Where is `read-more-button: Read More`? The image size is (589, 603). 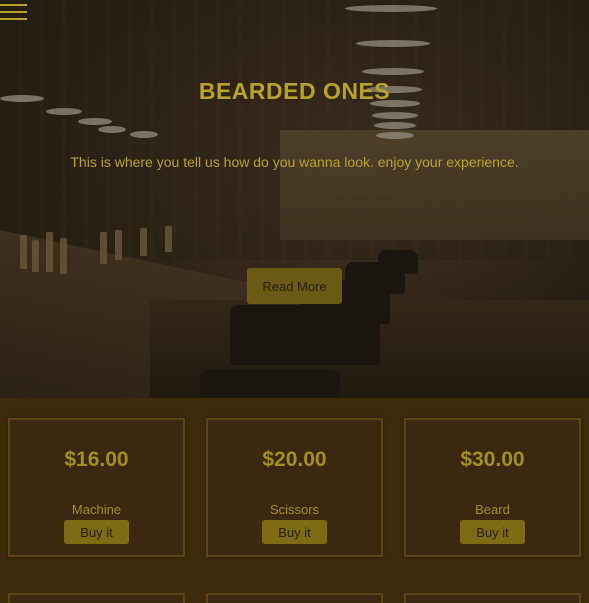
read-more-button: Read More is located at coordinates (294, 286).